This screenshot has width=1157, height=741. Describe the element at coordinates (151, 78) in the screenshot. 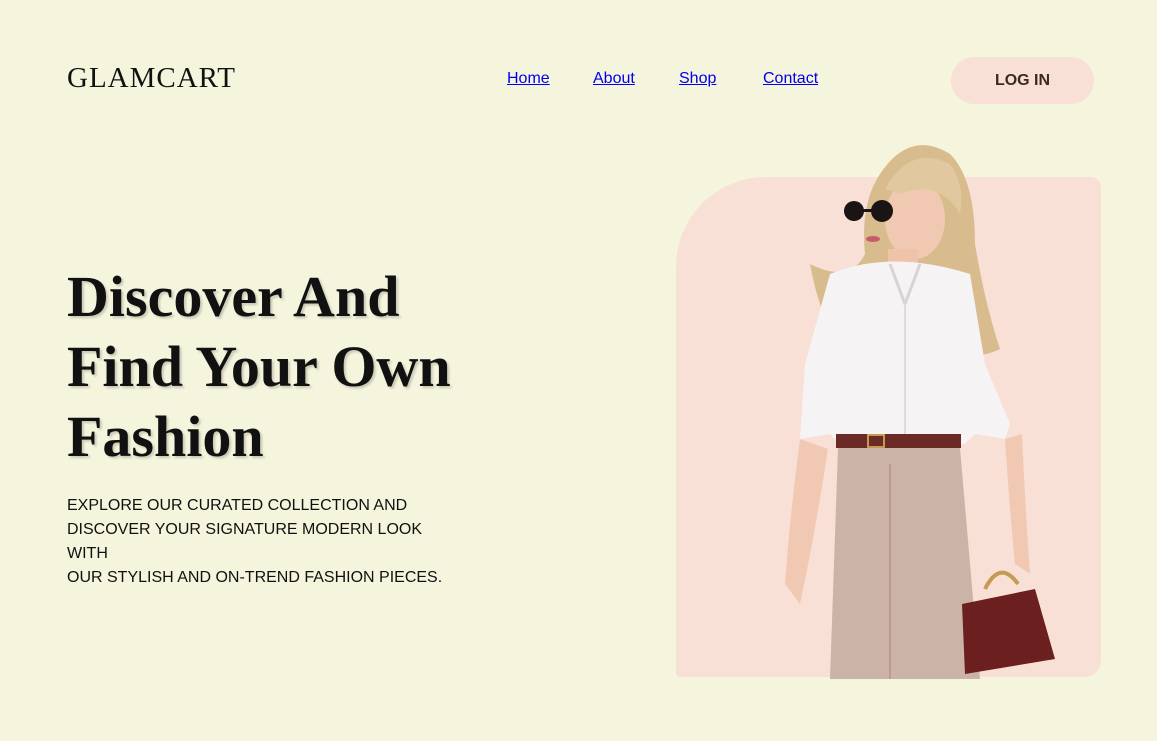

I see `brand-logo: GLAMCART` at that location.